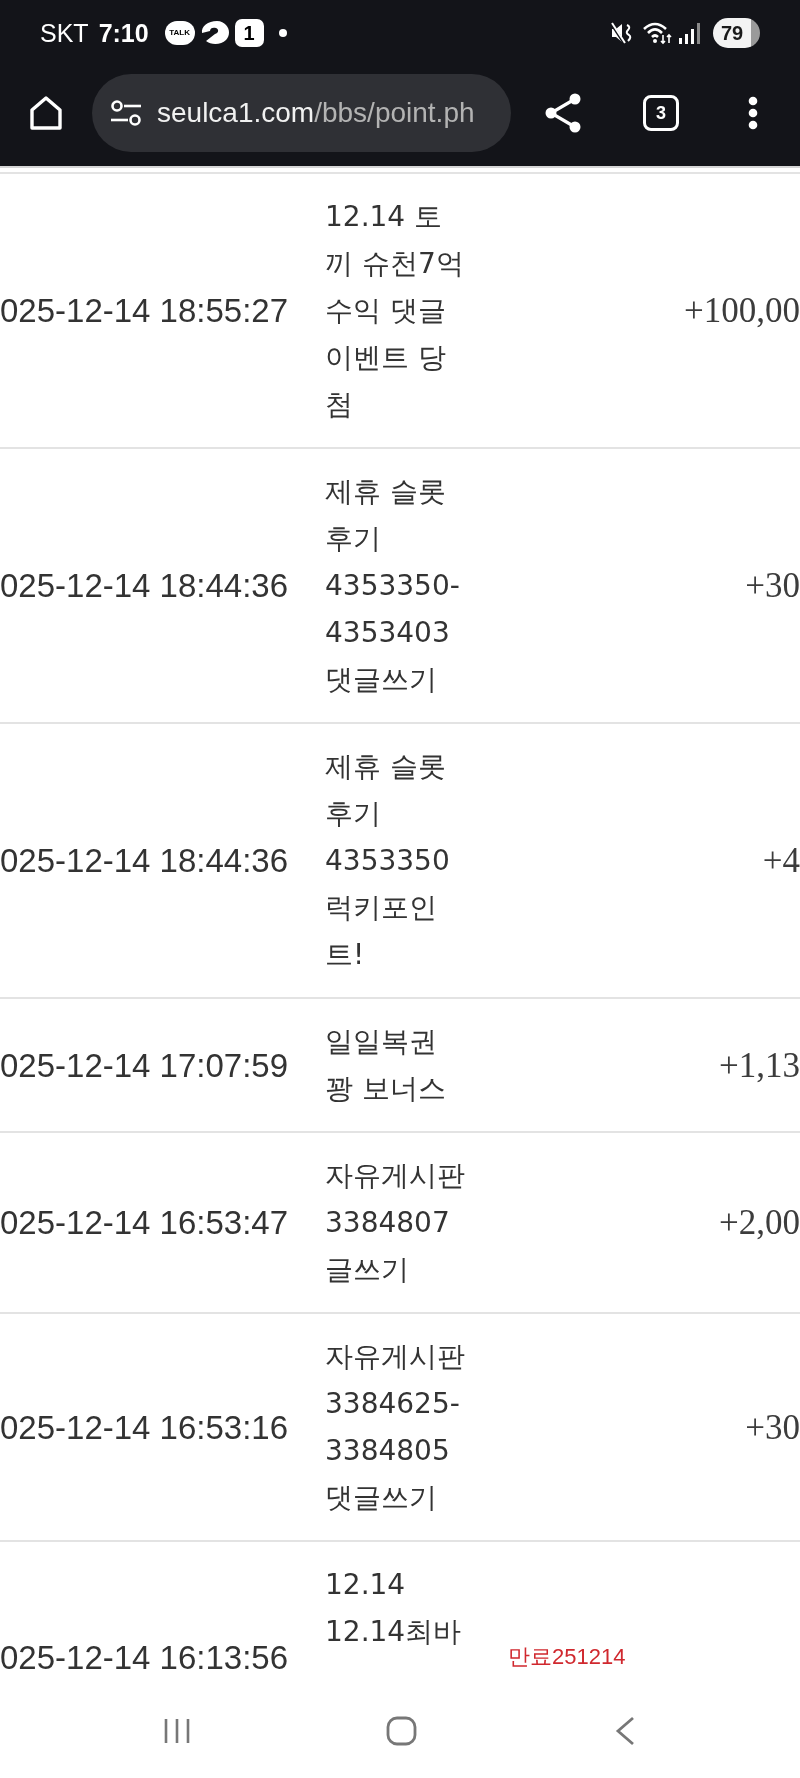  I want to click on menu-icon, so click(753, 113).